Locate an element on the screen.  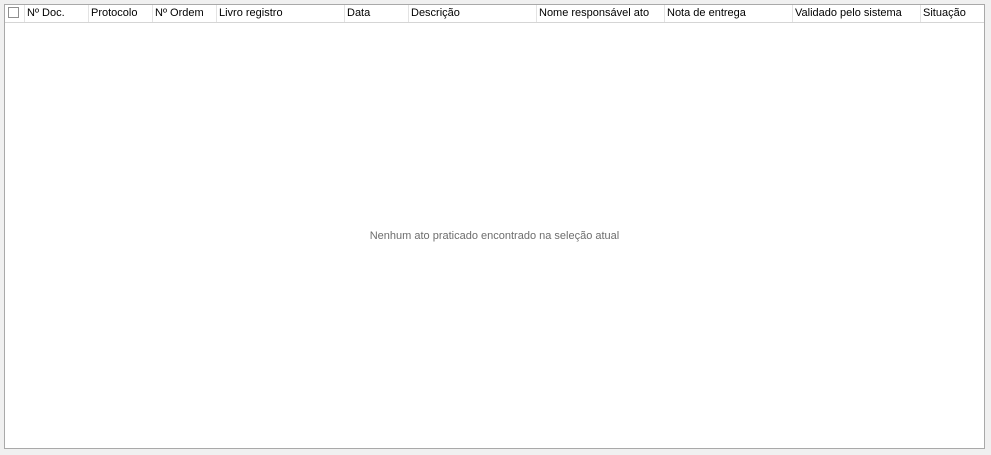
column-header-nome-responsavel-ato: Nome responsável ato is located at coordinates (601, 13).